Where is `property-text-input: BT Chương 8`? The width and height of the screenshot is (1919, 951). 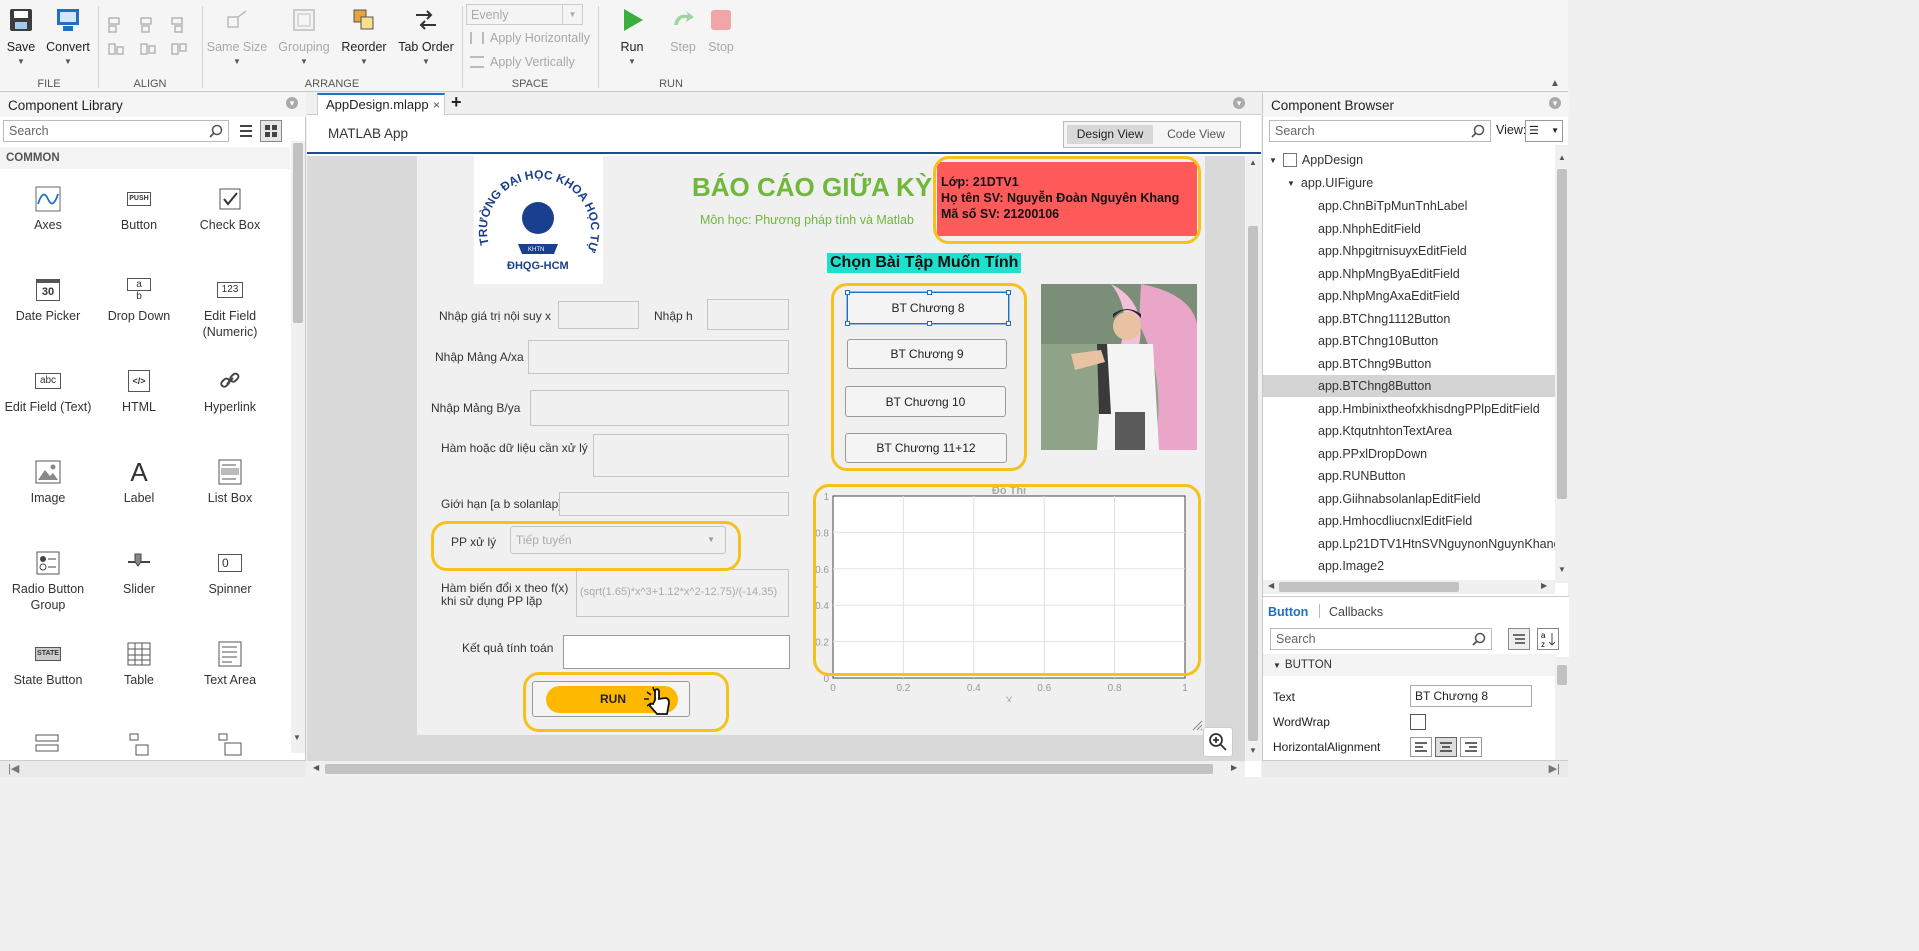
property-text-input: BT Chương 8 is located at coordinates (1471, 696).